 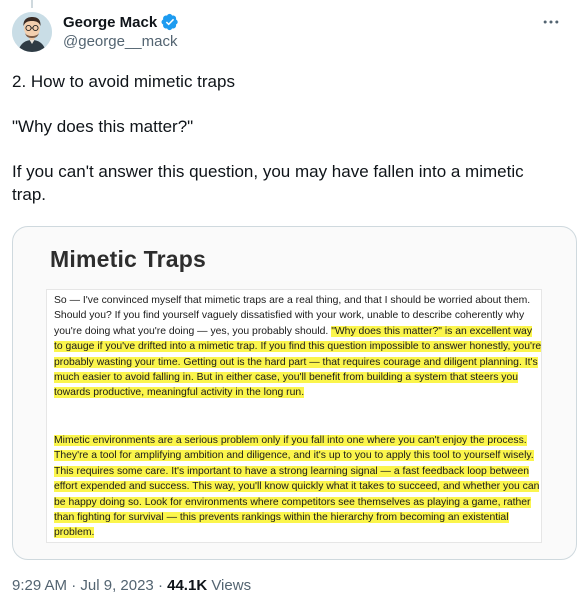 What do you see at coordinates (187, 585) in the screenshot?
I see `views-count: 44.1K` at bounding box center [187, 585].